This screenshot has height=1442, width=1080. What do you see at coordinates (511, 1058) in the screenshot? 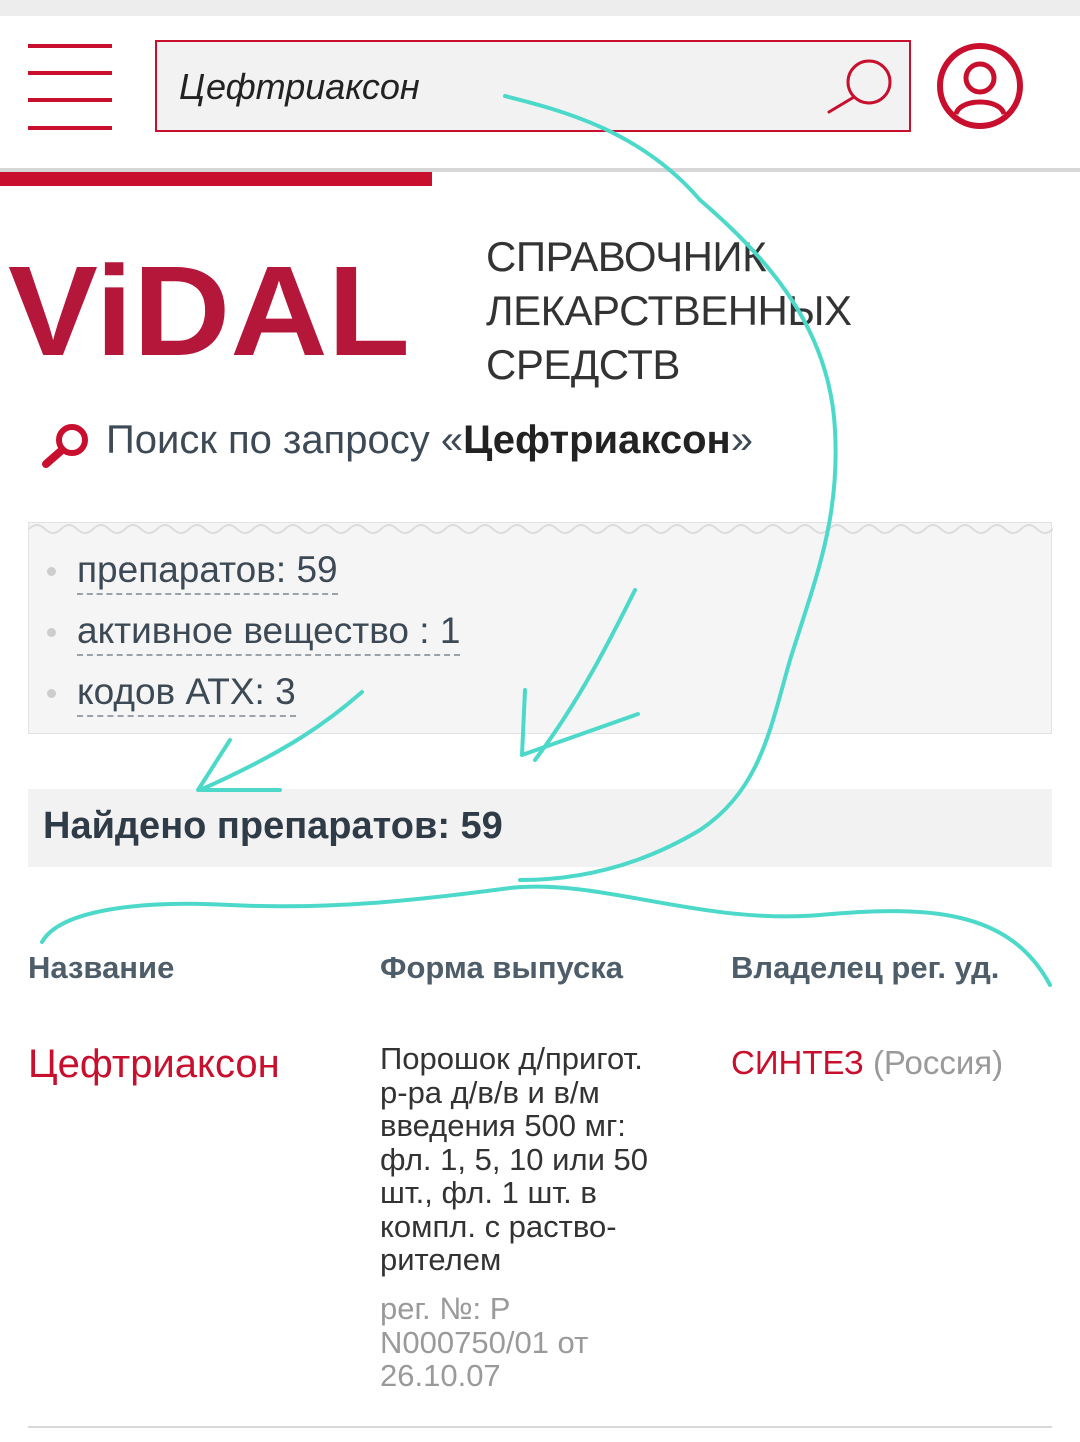
I see `form-line: Порошок д/пригот.` at bounding box center [511, 1058].